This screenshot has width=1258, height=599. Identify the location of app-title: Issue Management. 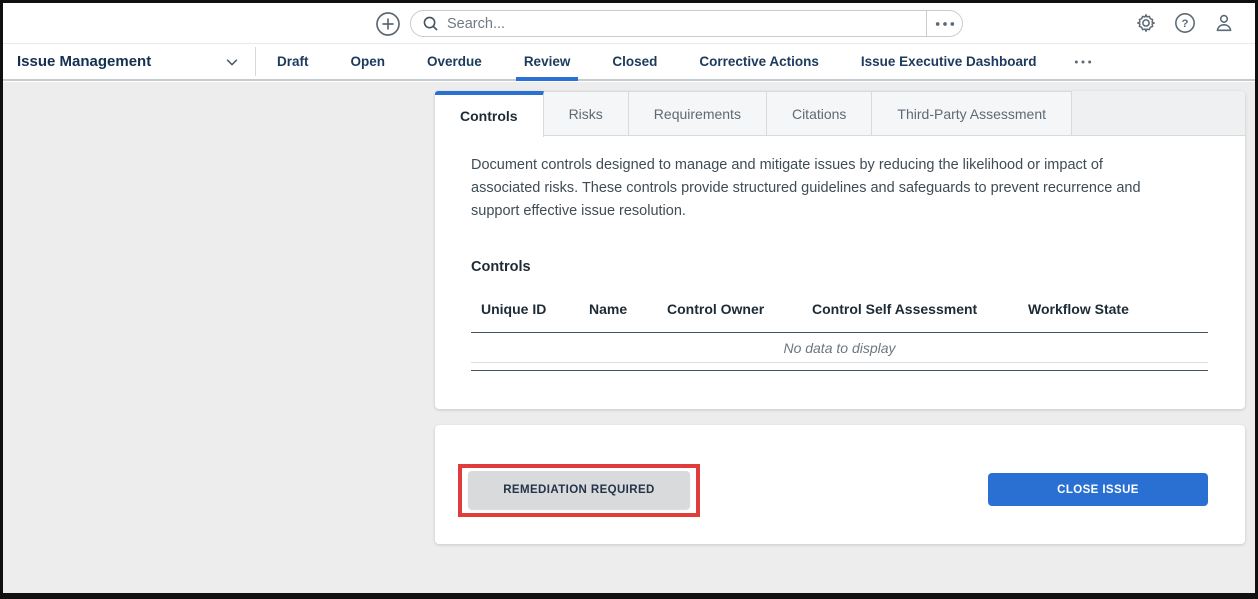
(84, 61).